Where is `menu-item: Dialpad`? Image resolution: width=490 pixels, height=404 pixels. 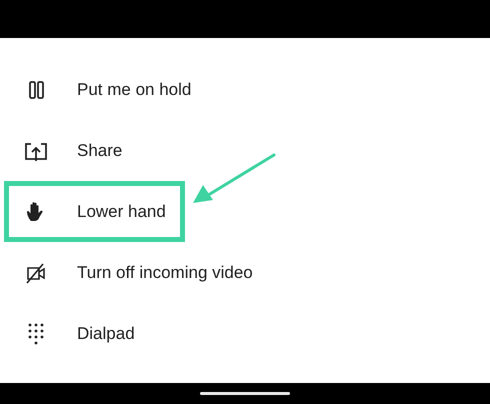 menu-item: Dialpad is located at coordinates (93, 333).